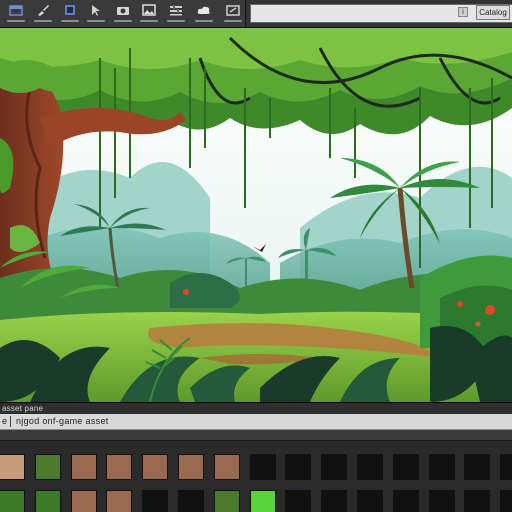 The image size is (512, 512). What do you see at coordinates (62, 421) in the screenshot?
I see `asset-name: njgod onf-game asset` at bounding box center [62, 421].